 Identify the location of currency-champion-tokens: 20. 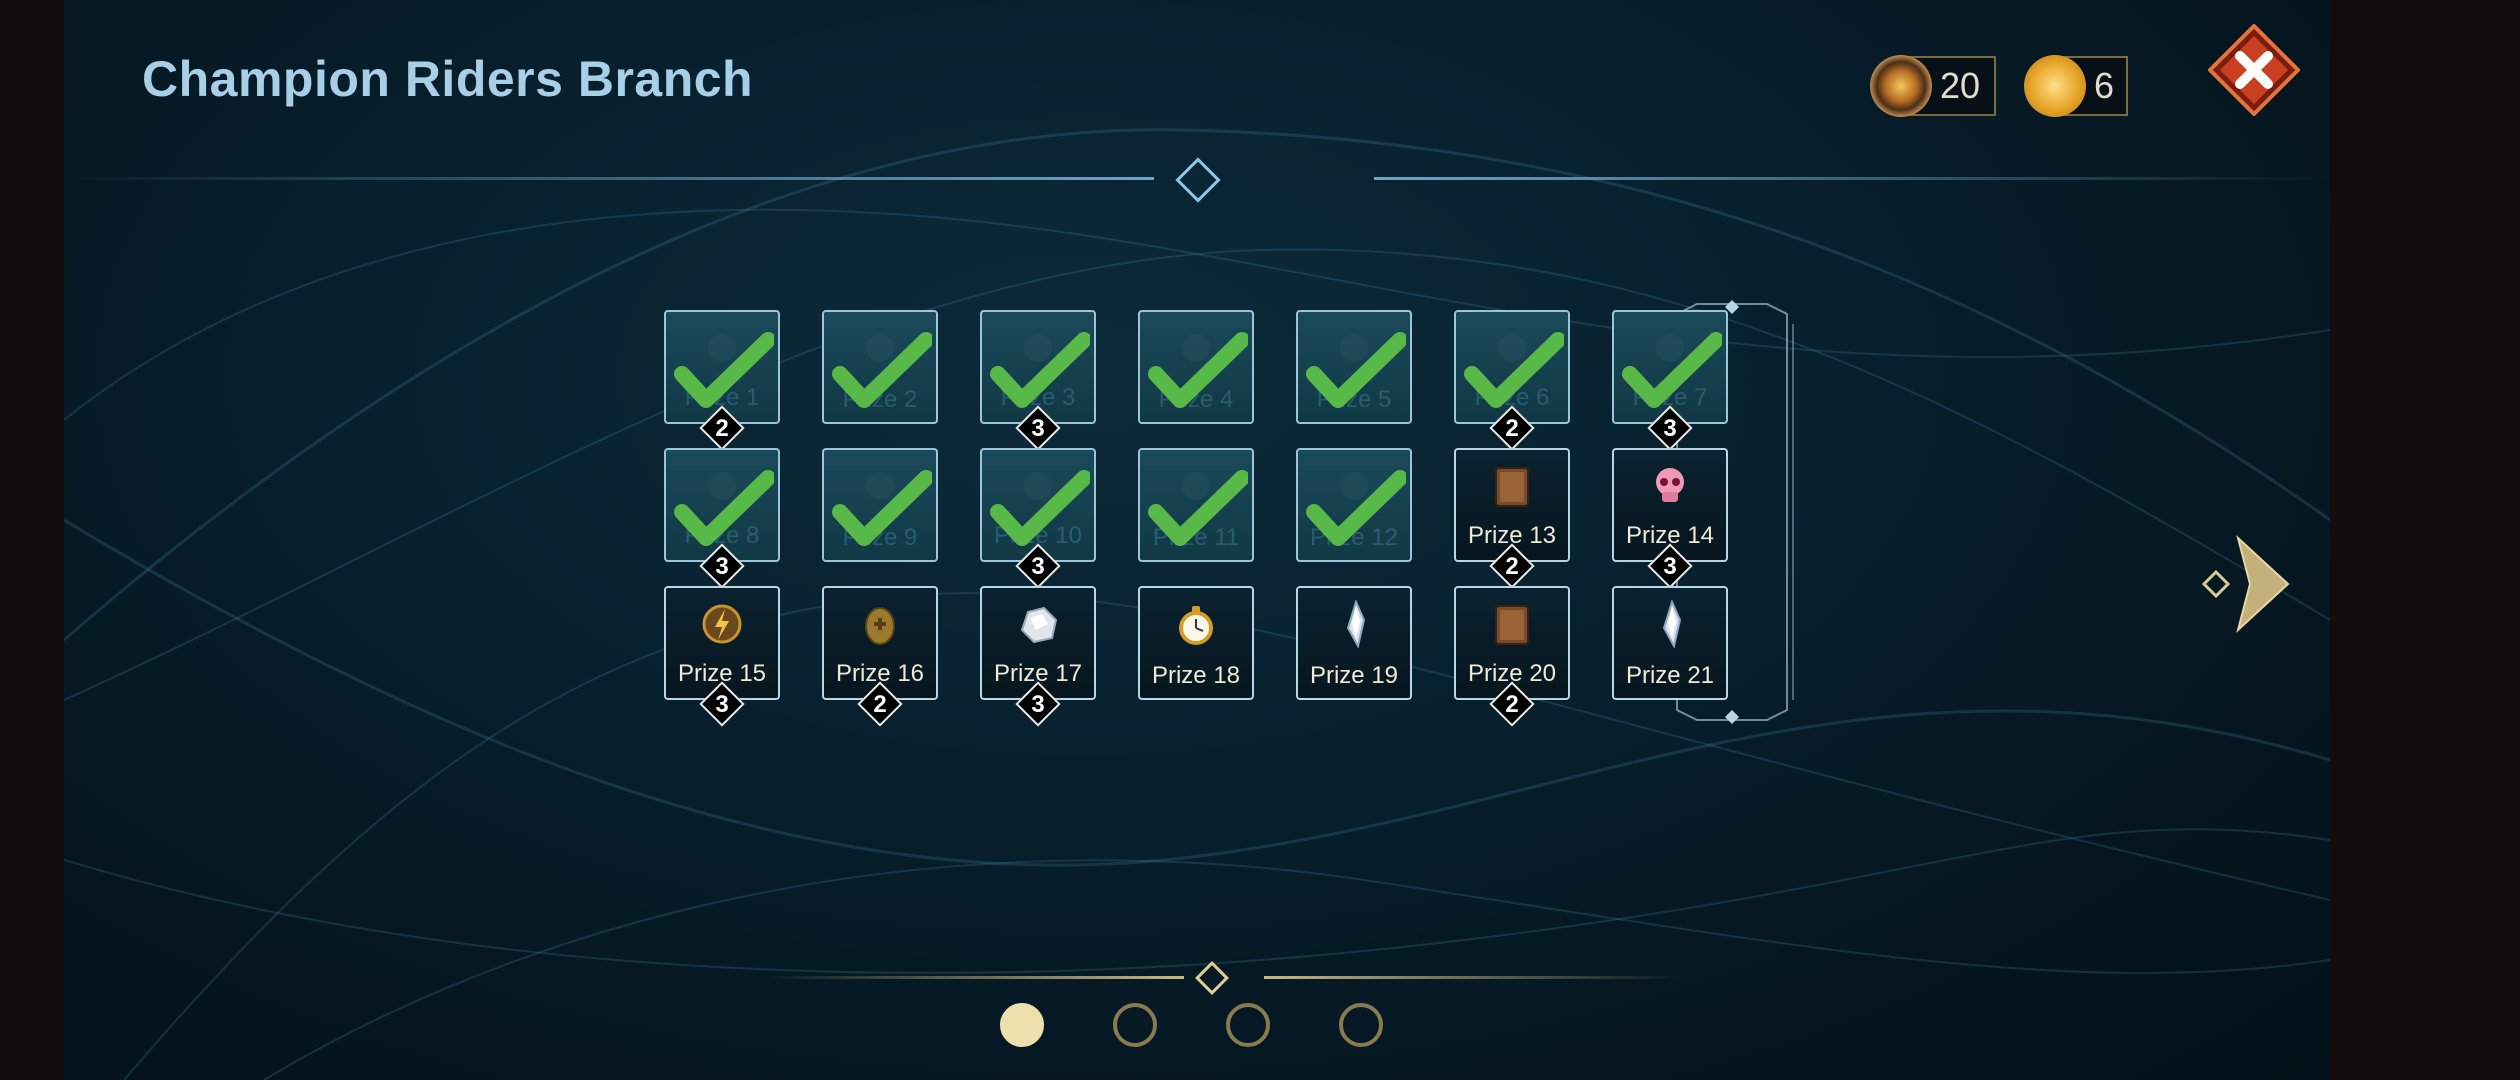
(1933, 86).